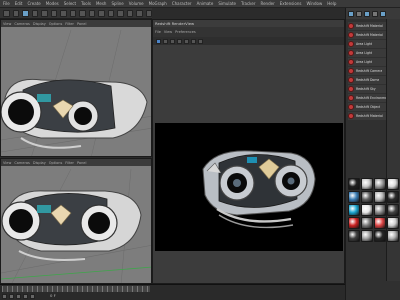  I want to click on menu-simulate: Simulate, so click(227, 3).